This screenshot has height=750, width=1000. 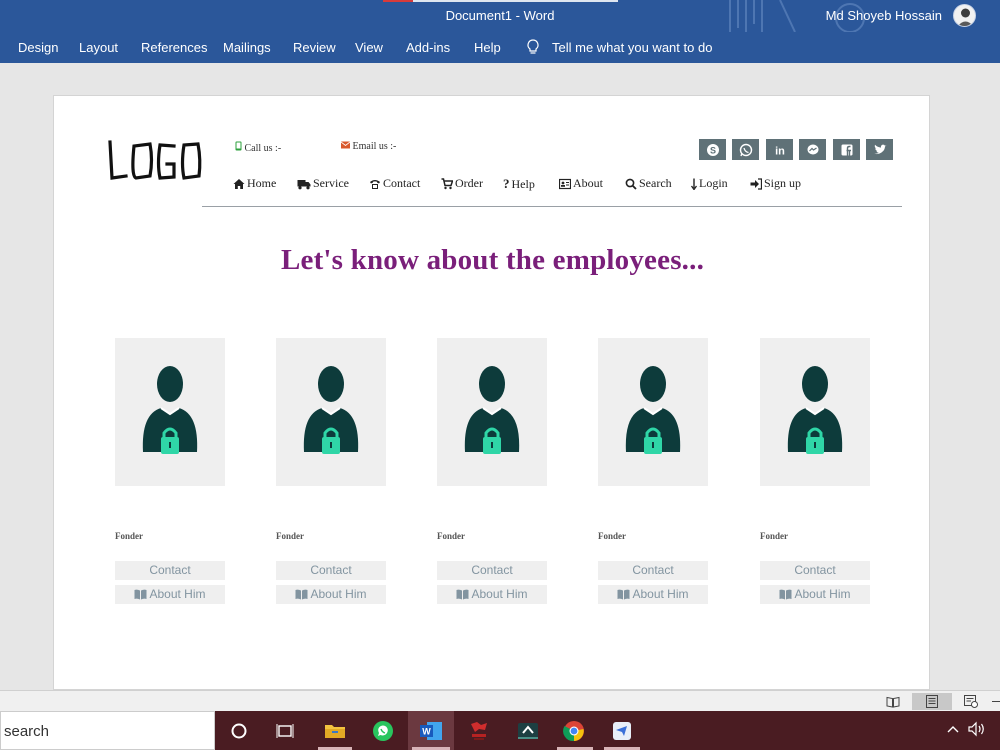 I want to click on linkedin-button: in, so click(x=779, y=149).